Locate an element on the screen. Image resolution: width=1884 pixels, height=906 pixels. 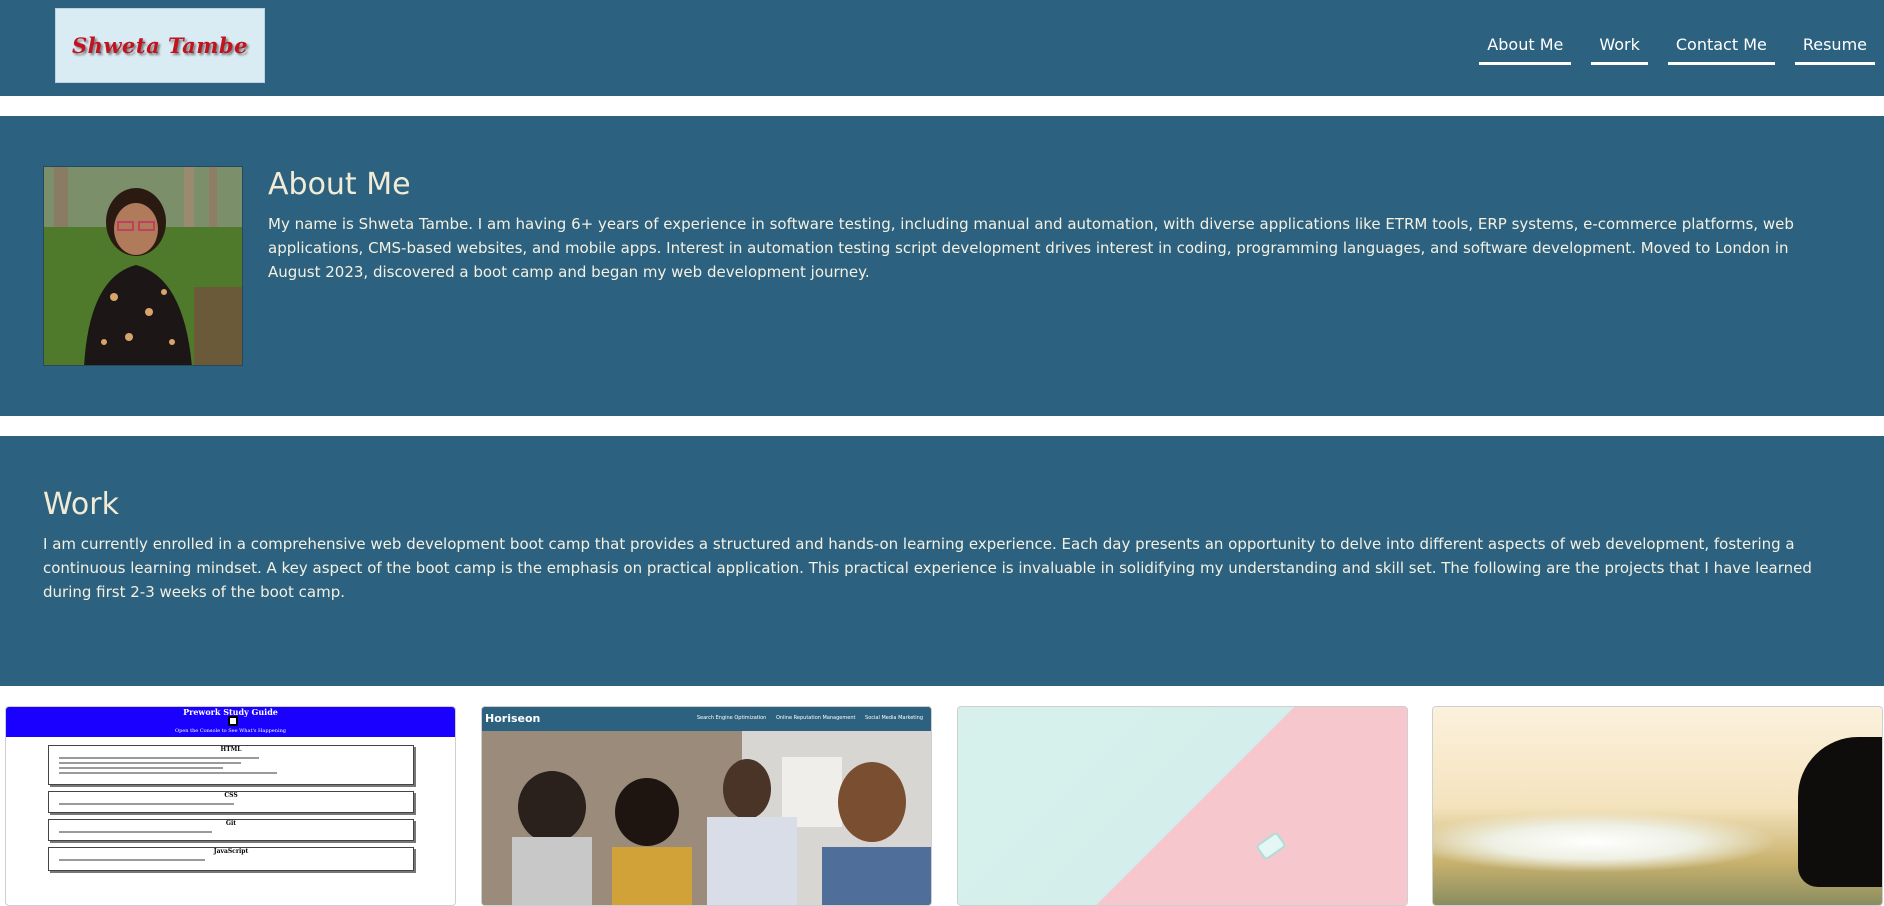
horiseon-photo is located at coordinates (706, 806).